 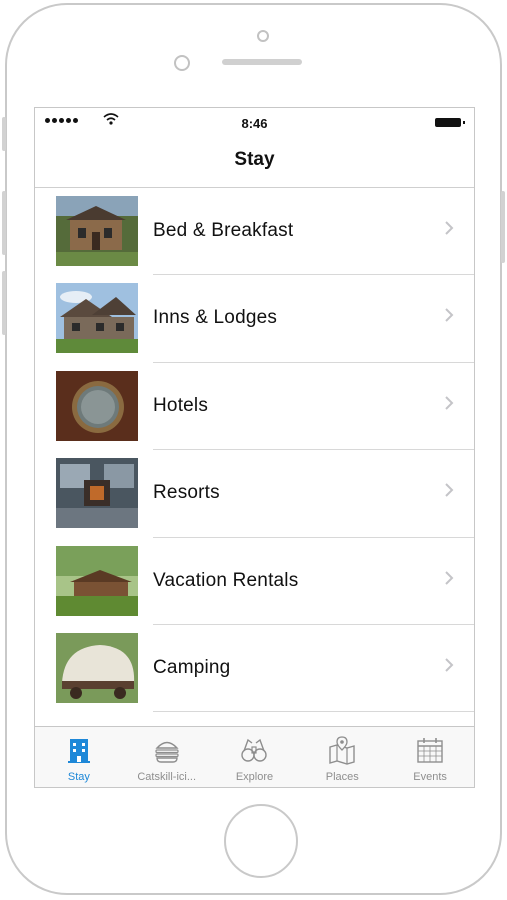 I want to click on list-item-vacation-rentals: Vacation Rentals, so click(x=254, y=581).